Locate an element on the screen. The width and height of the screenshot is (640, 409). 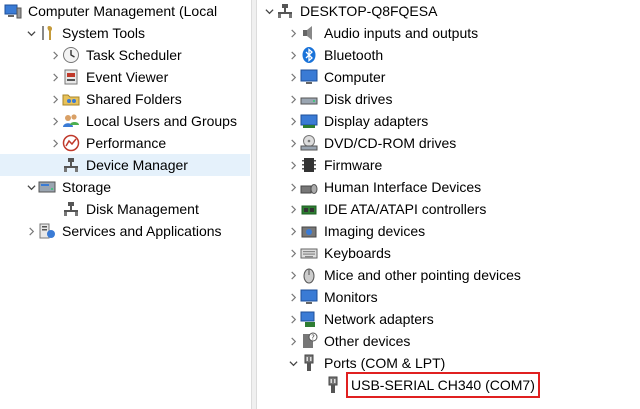
device-category-9: Imaging devices is located at coordinates (449, 231).